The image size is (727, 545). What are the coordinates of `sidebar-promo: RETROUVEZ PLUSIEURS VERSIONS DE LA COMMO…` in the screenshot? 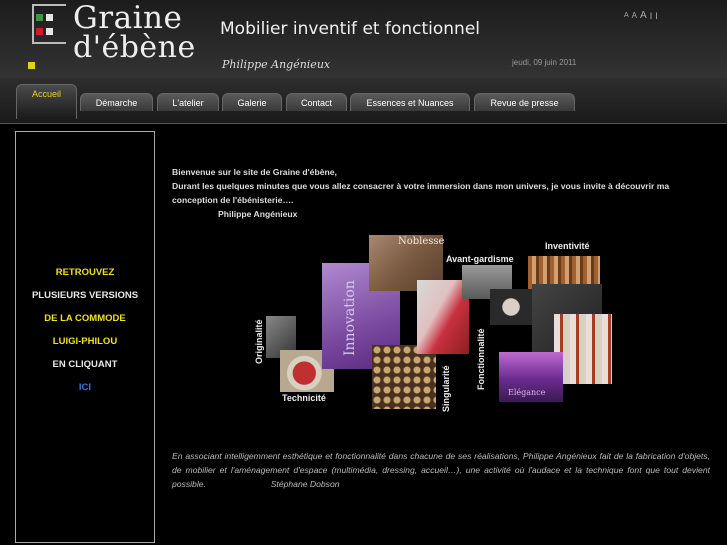 It's located at (85, 337).